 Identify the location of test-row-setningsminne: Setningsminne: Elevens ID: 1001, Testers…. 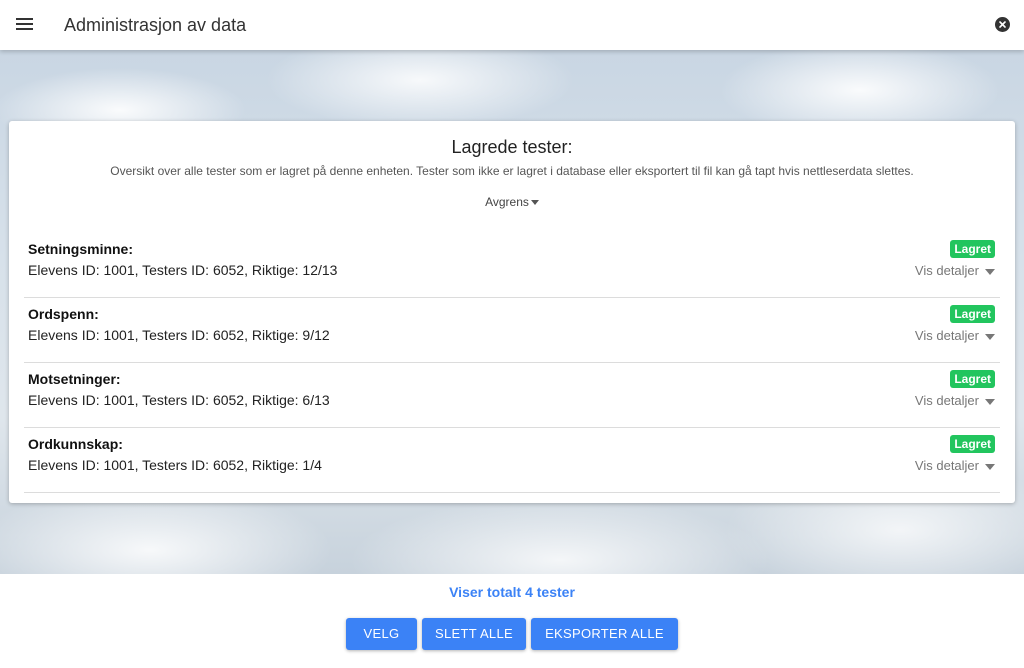
(512, 265).